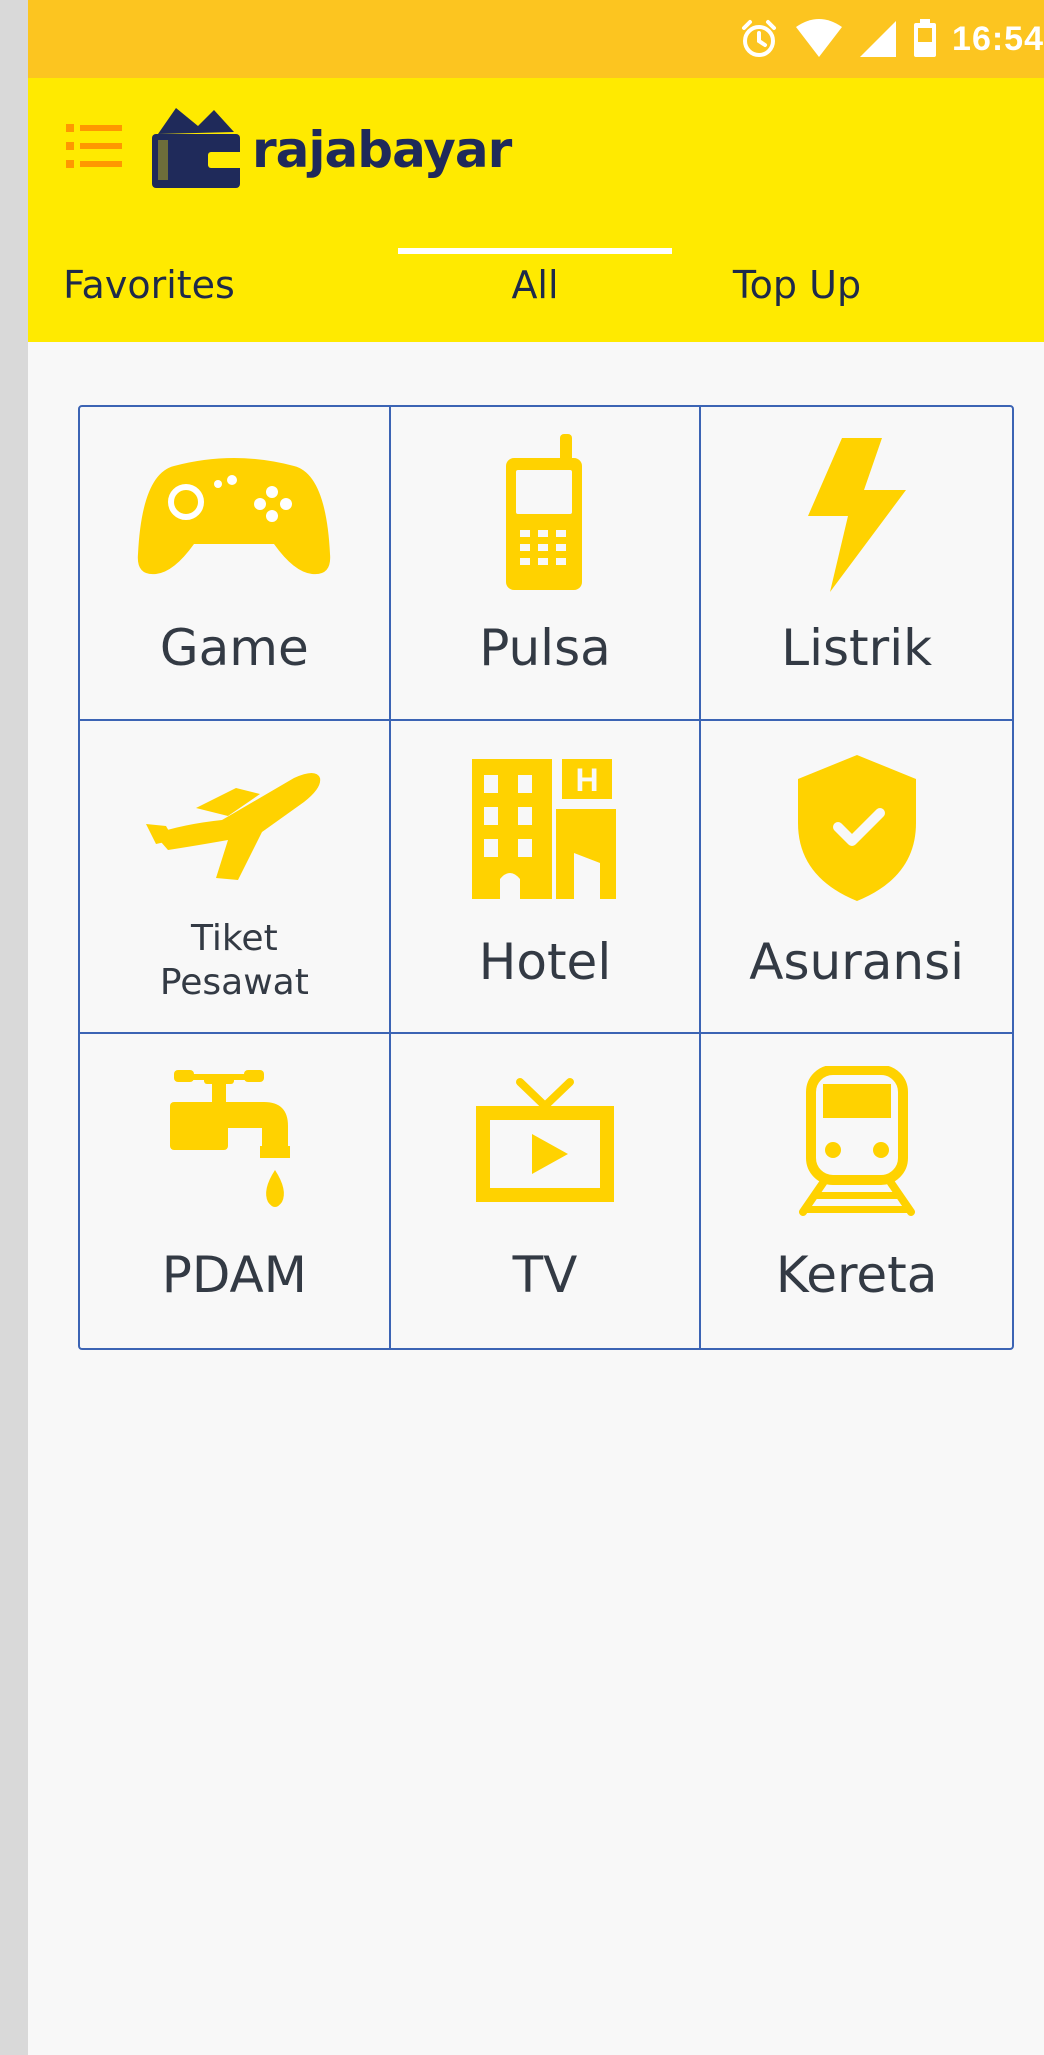 This screenshot has height=2055, width=1044. What do you see at coordinates (535, 251) in the screenshot?
I see `tab-selected-indicator` at bounding box center [535, 251].